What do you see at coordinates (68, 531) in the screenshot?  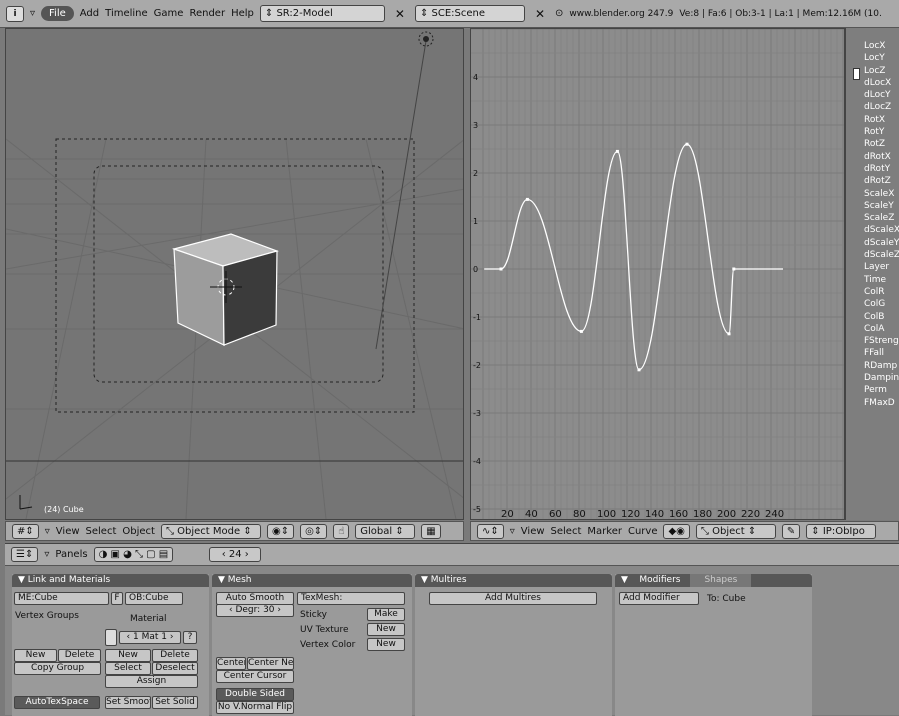 I see `view-menu: View` at bounding box center [68, 531].